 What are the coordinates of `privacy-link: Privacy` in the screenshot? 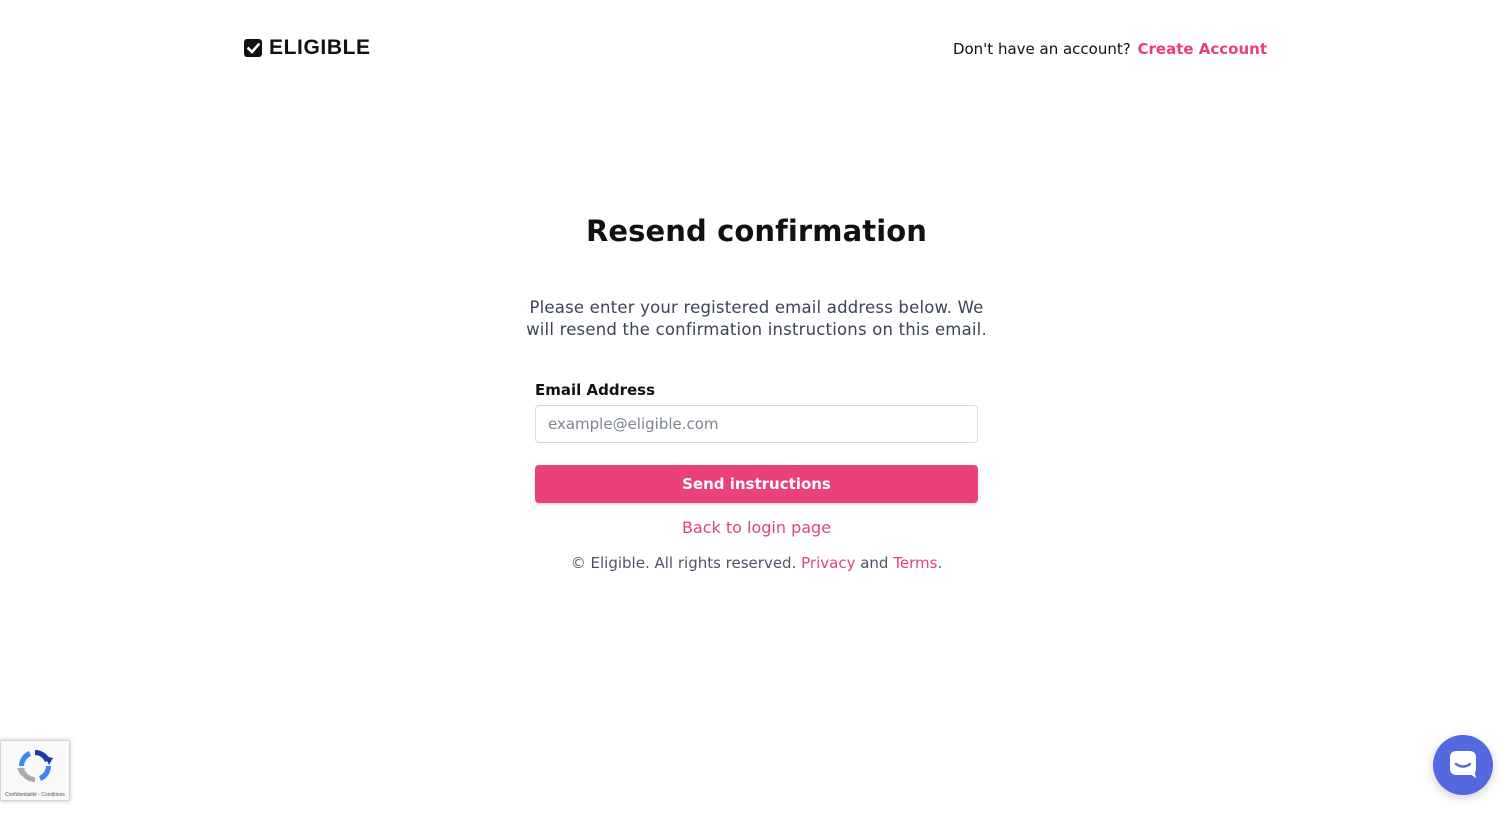 It's located at (828, 563).